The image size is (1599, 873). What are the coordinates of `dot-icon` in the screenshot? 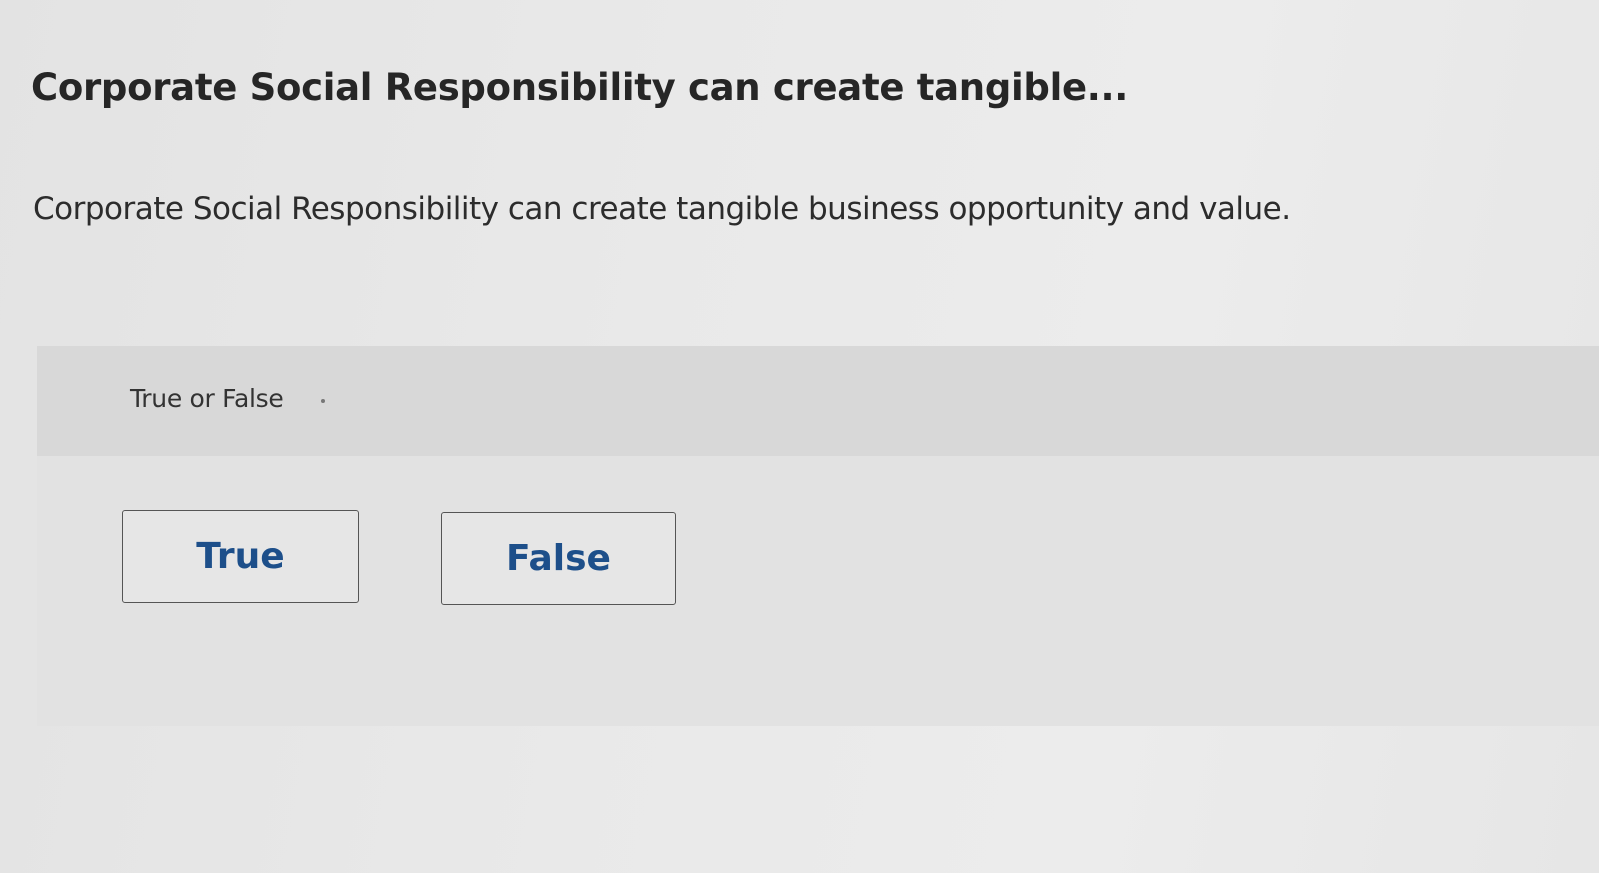 It's located at (323, 401).